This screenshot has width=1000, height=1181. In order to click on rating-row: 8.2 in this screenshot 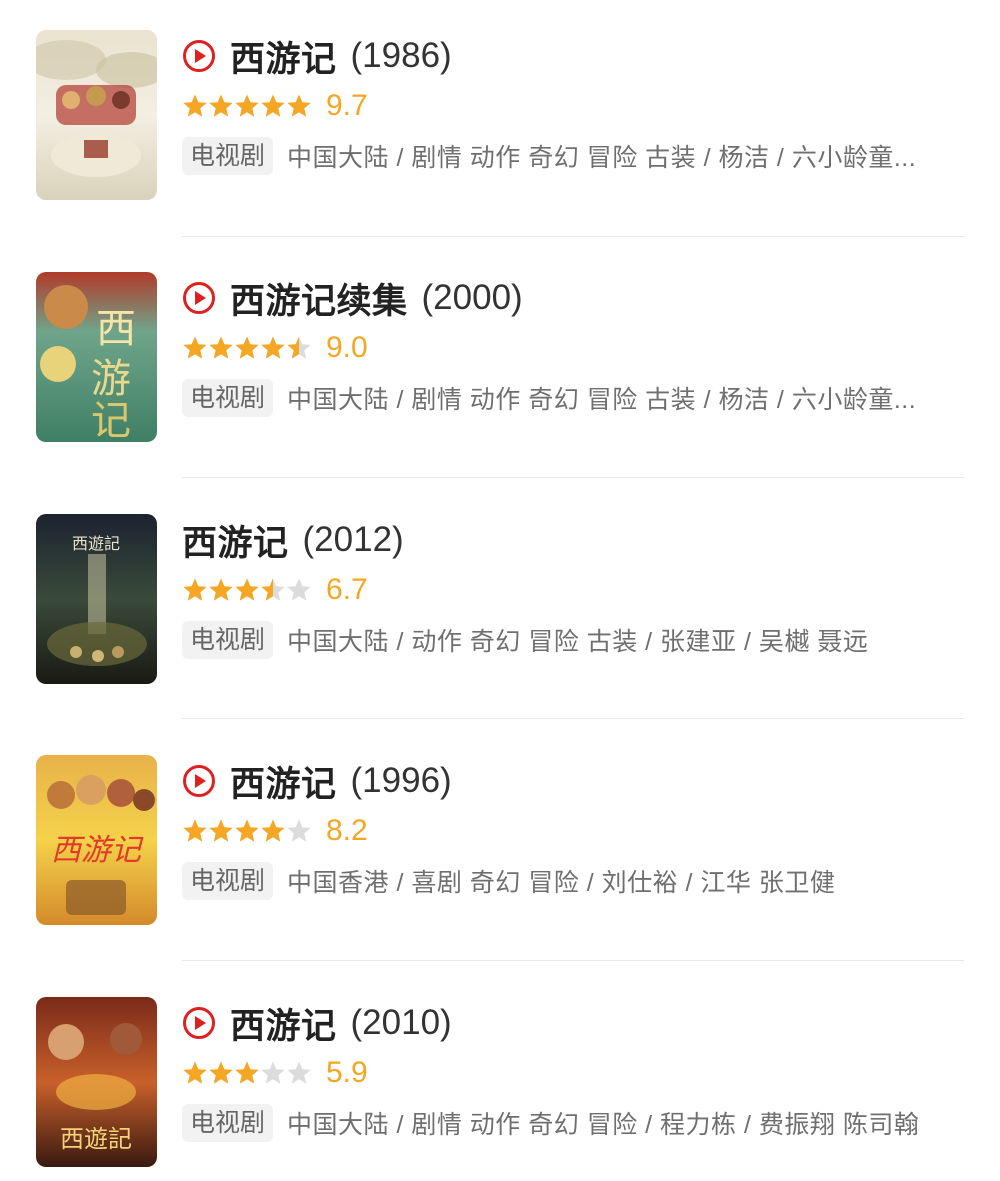, I will do `click(275, 831)`.